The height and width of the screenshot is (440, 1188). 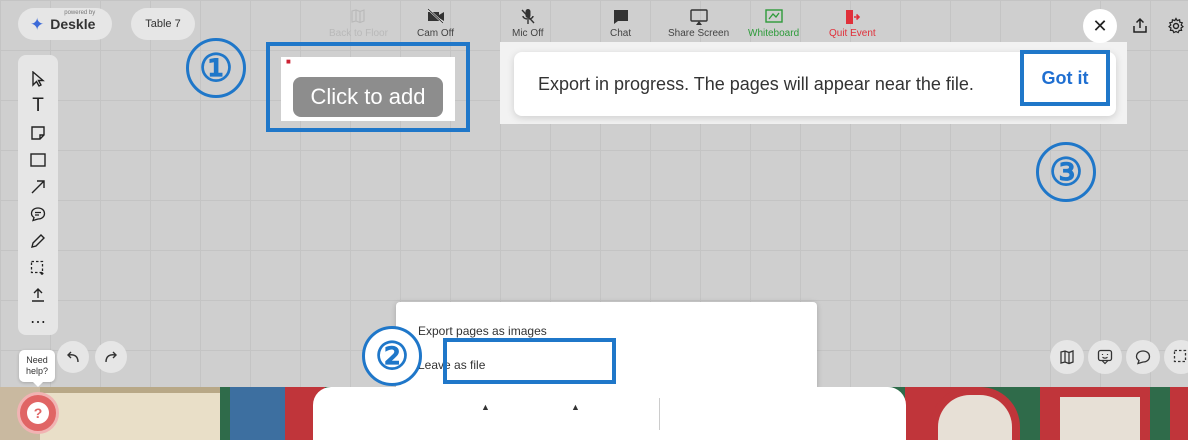 What do you see at coordinates (436, 33) in the screenshot?
I see `cam-off-label: Cam Off` at bounding box center [436, 33].